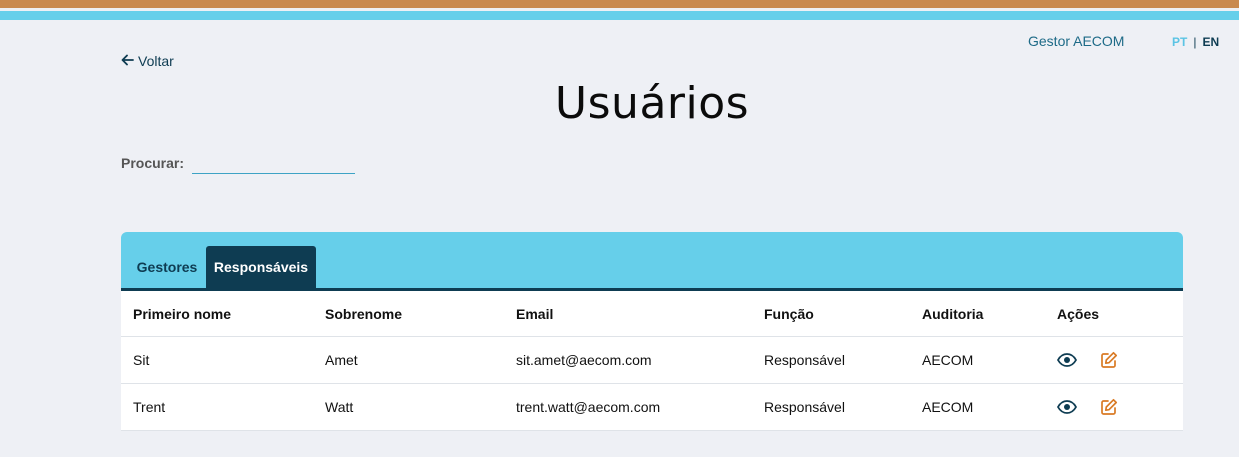  Describe the element at coordinates (652, 103) in the screenshot. I see `page-title: Usuários` at that location.